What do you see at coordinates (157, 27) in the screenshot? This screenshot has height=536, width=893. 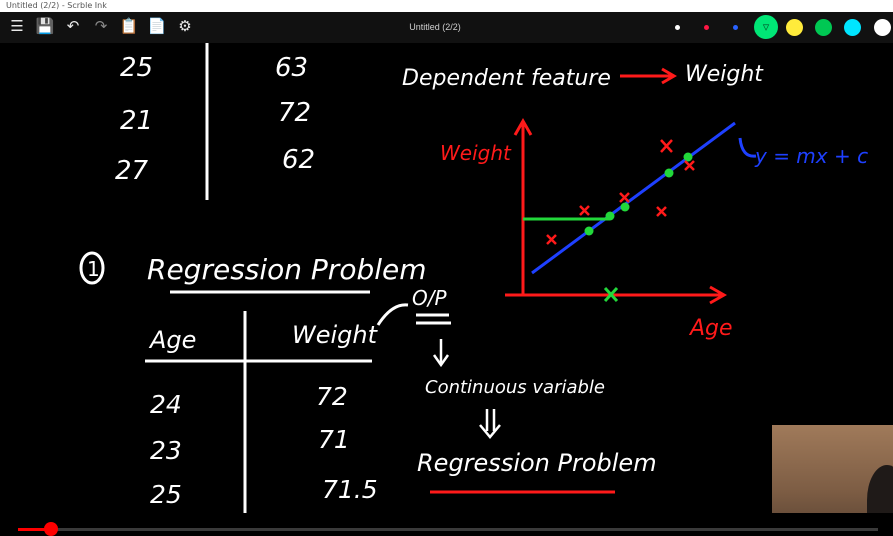 I see `page-icon: 📄` at bounding box center [157, 27].